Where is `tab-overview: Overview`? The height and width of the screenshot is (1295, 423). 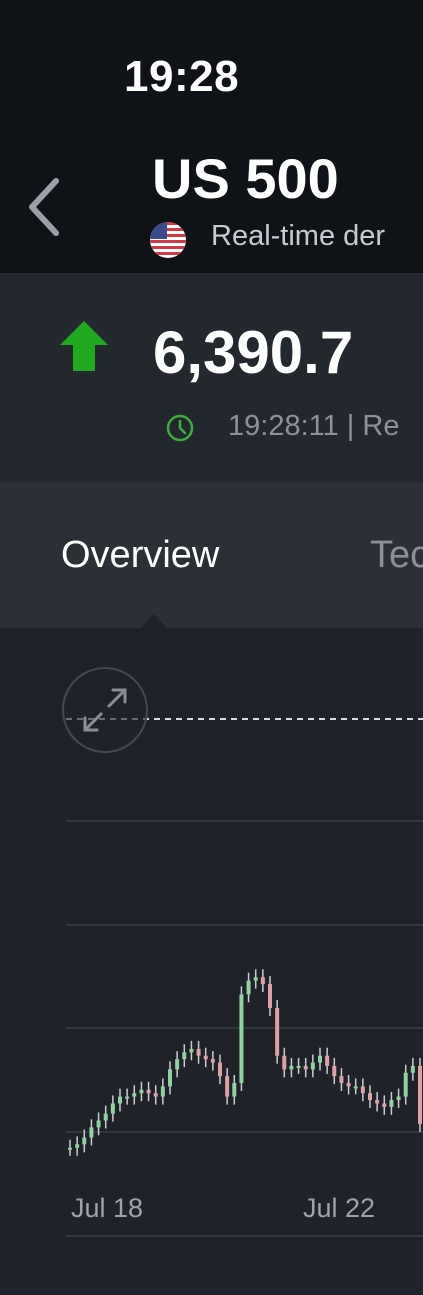
tab-overview: Overview is located at coordinates (140, 555).